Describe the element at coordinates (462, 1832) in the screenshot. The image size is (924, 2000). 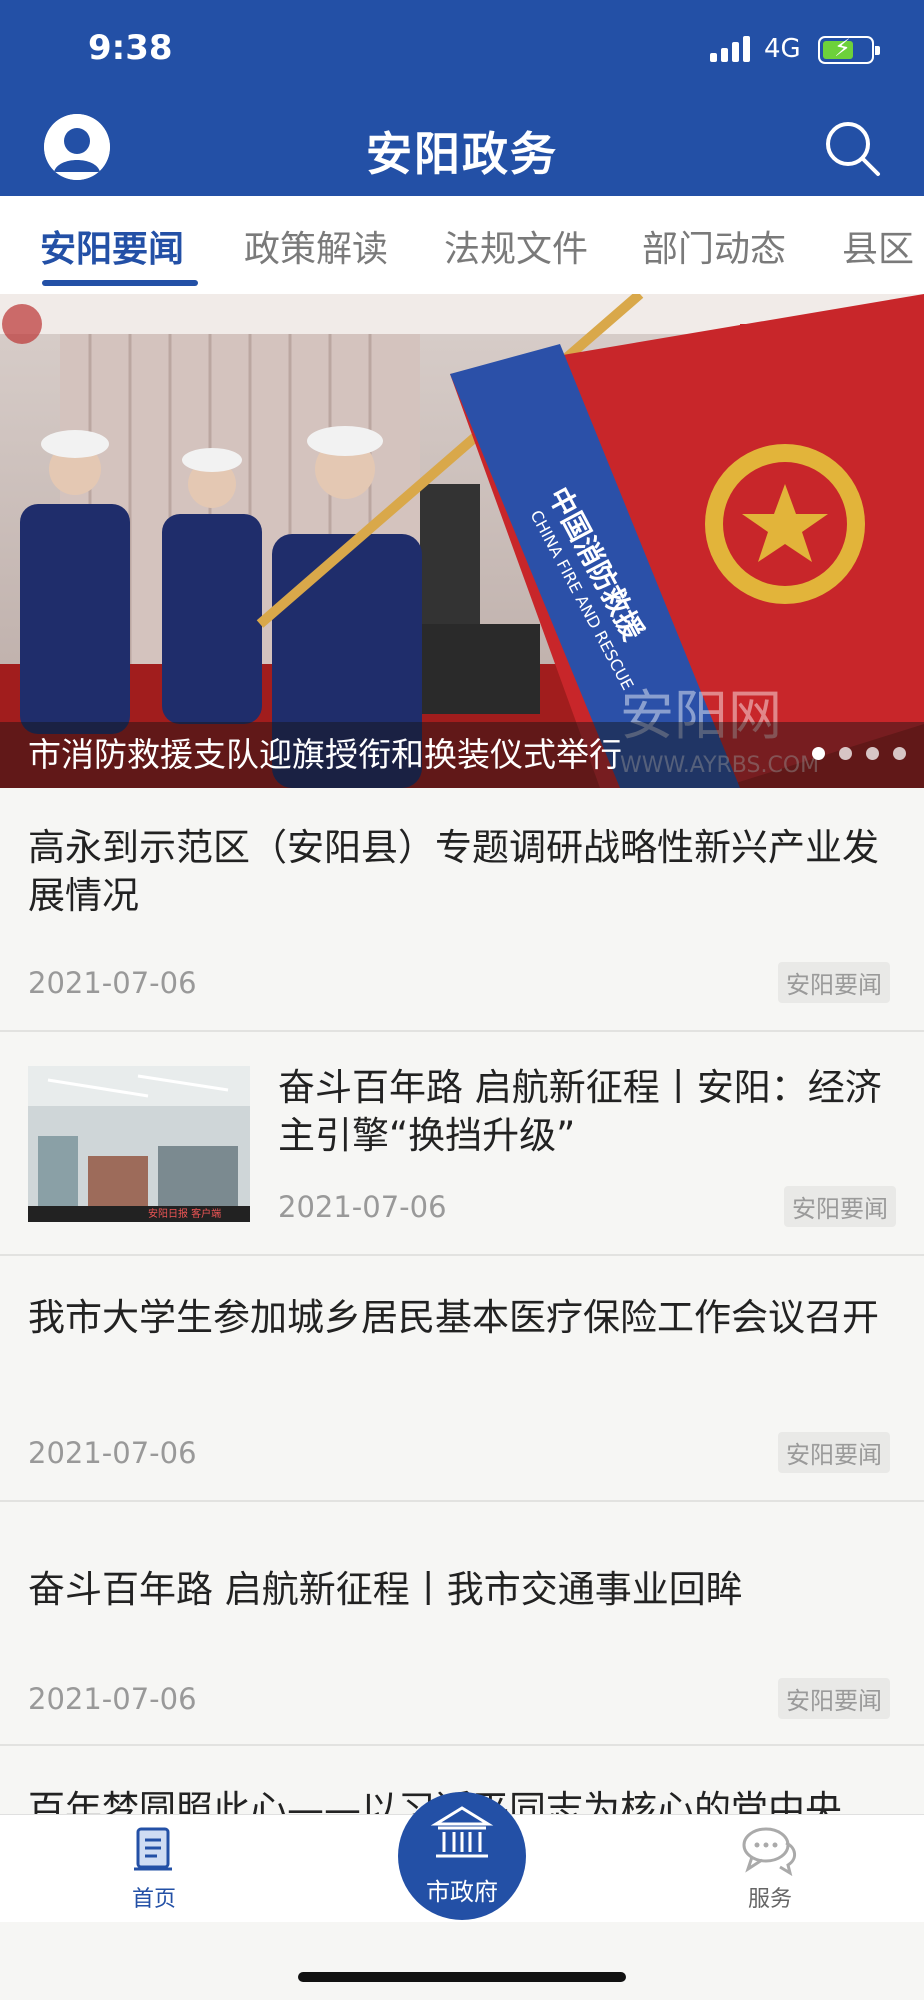
I see `government-building-icon` at that location.